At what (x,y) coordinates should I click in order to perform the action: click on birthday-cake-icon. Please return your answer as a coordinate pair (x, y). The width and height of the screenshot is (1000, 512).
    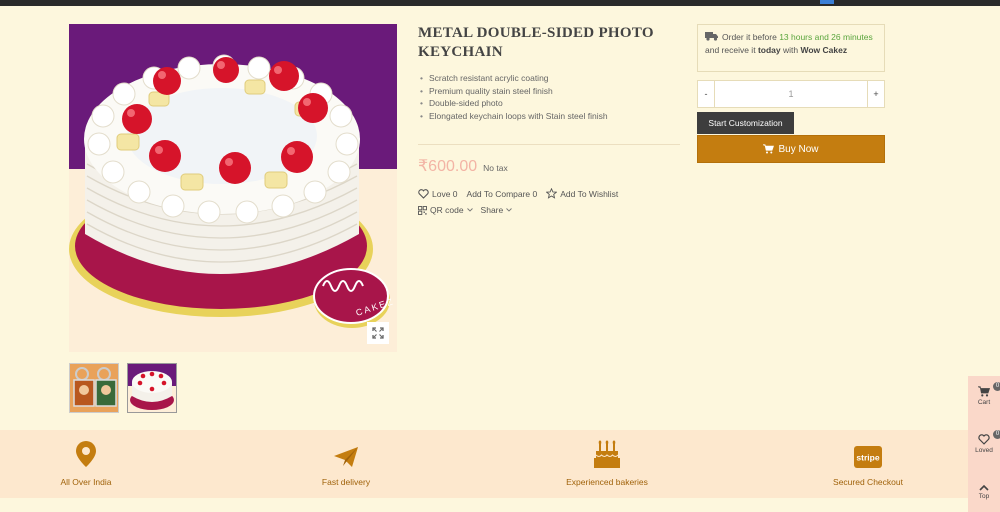
    Looking at the image, I should click on (607, 454).